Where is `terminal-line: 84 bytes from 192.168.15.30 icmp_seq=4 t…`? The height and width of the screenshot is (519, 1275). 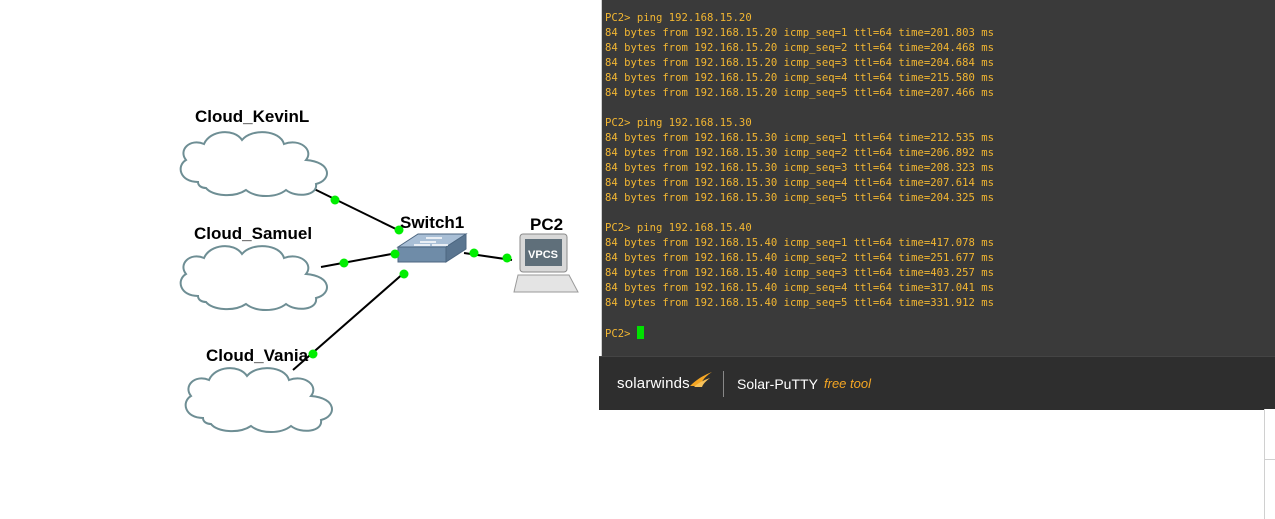 terminal-line: 84 bytes from 192.168.15.30 icmp_seq=4 t… is located at coordinates (800, 183).